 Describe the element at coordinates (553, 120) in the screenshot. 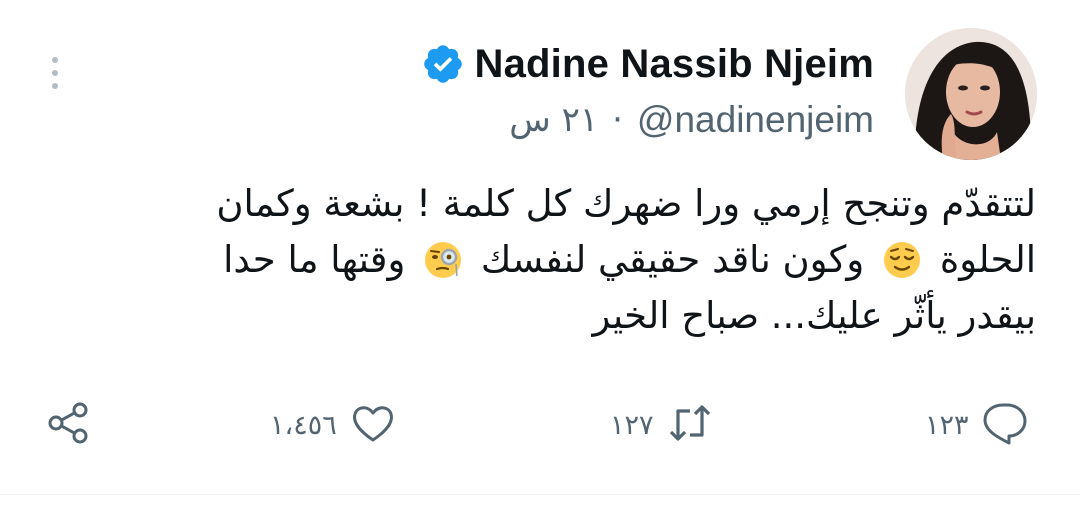

I see `tweet-timestamp: ٢١ س` at that location.